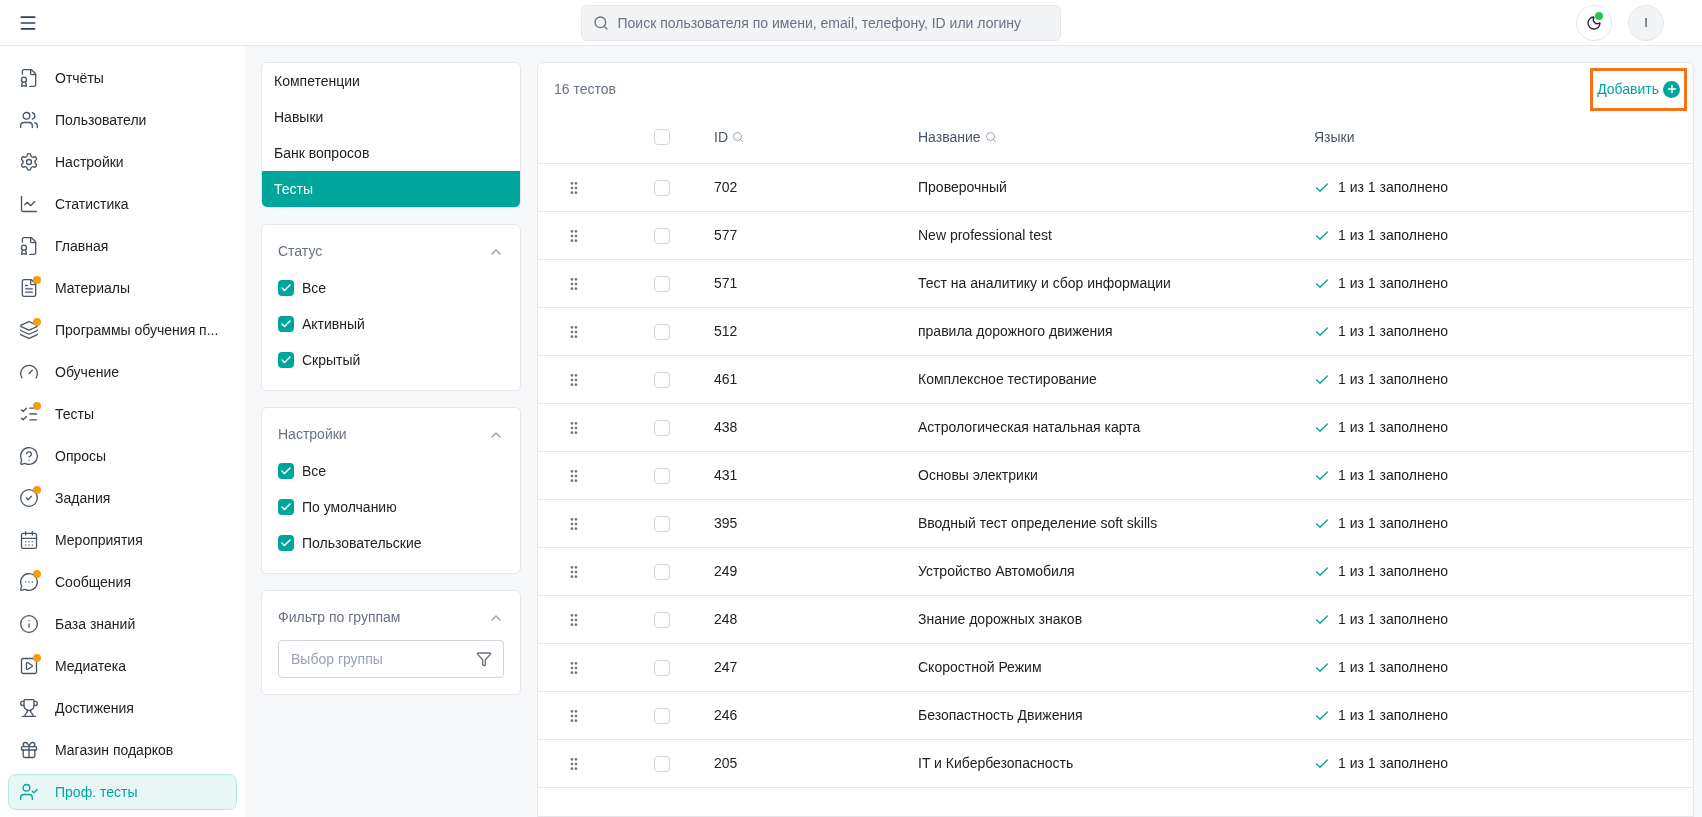 Image resolution: width=1702 pixels, height=817 pixels. What do you see at coordinates (820, 22) in the screenshot?
I see `search-field: Поиск пользователя по имени, email, телефону, ID или логину` at bounding box center [820, 22].